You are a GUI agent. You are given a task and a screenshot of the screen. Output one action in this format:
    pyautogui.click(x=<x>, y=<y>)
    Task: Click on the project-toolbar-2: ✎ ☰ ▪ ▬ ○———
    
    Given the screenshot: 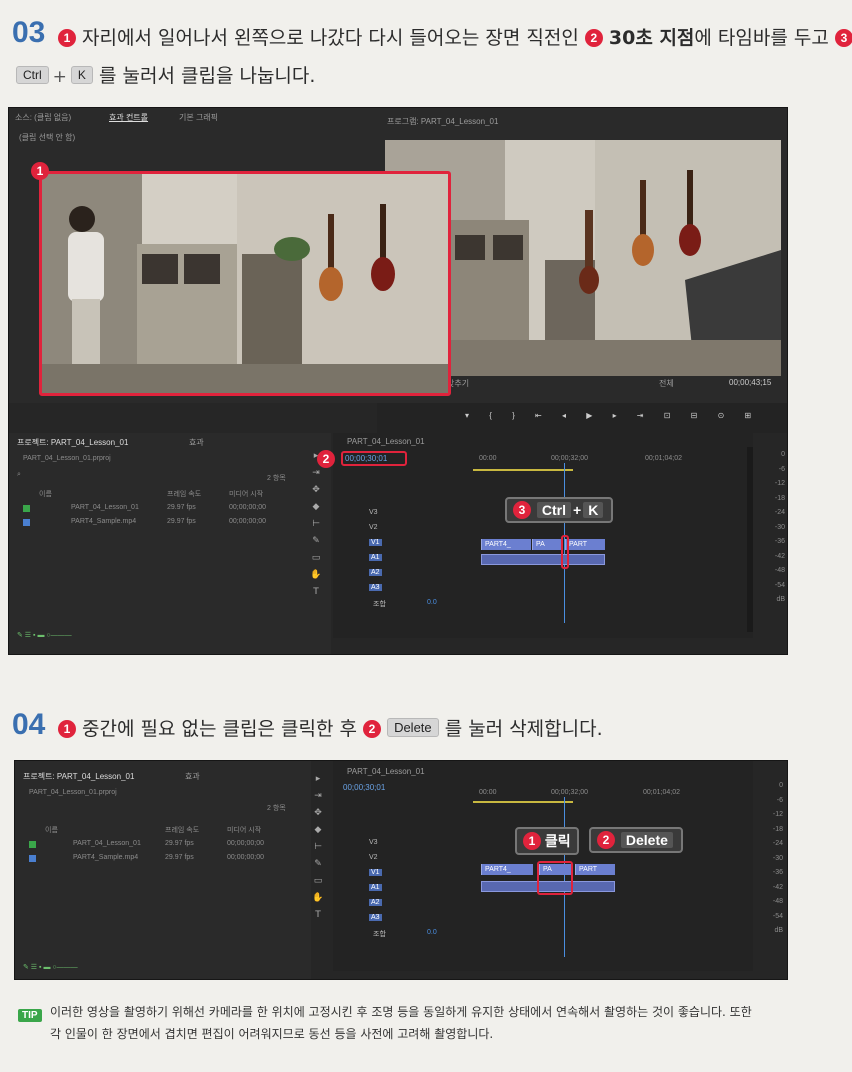 What is the action you would take?
    pyautogui.click(x=50, y=967)
    